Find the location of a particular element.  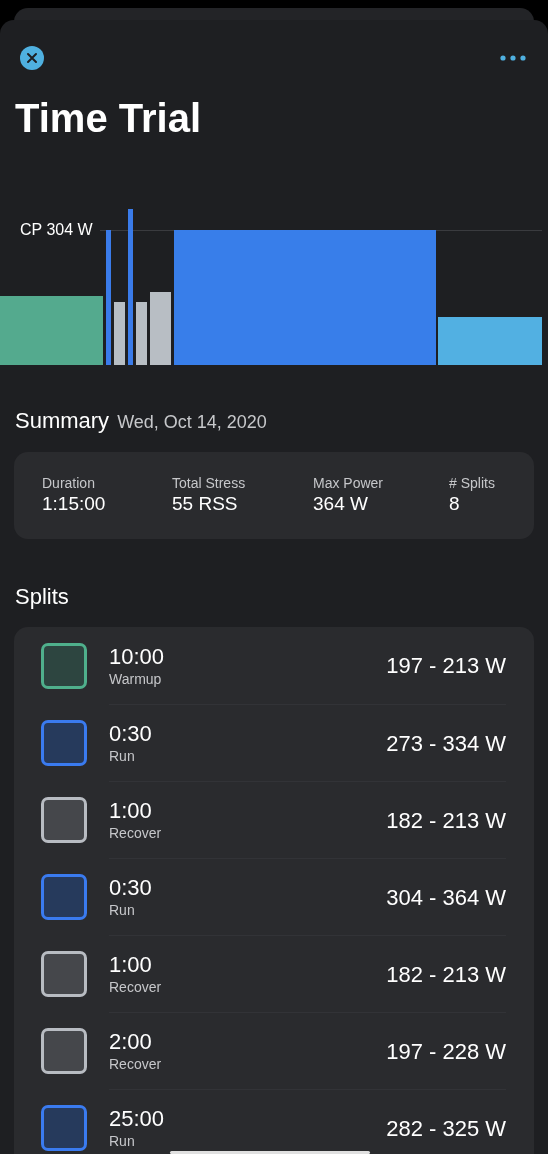

stat-value: 55 RSS is located at coordinates (205, 504).